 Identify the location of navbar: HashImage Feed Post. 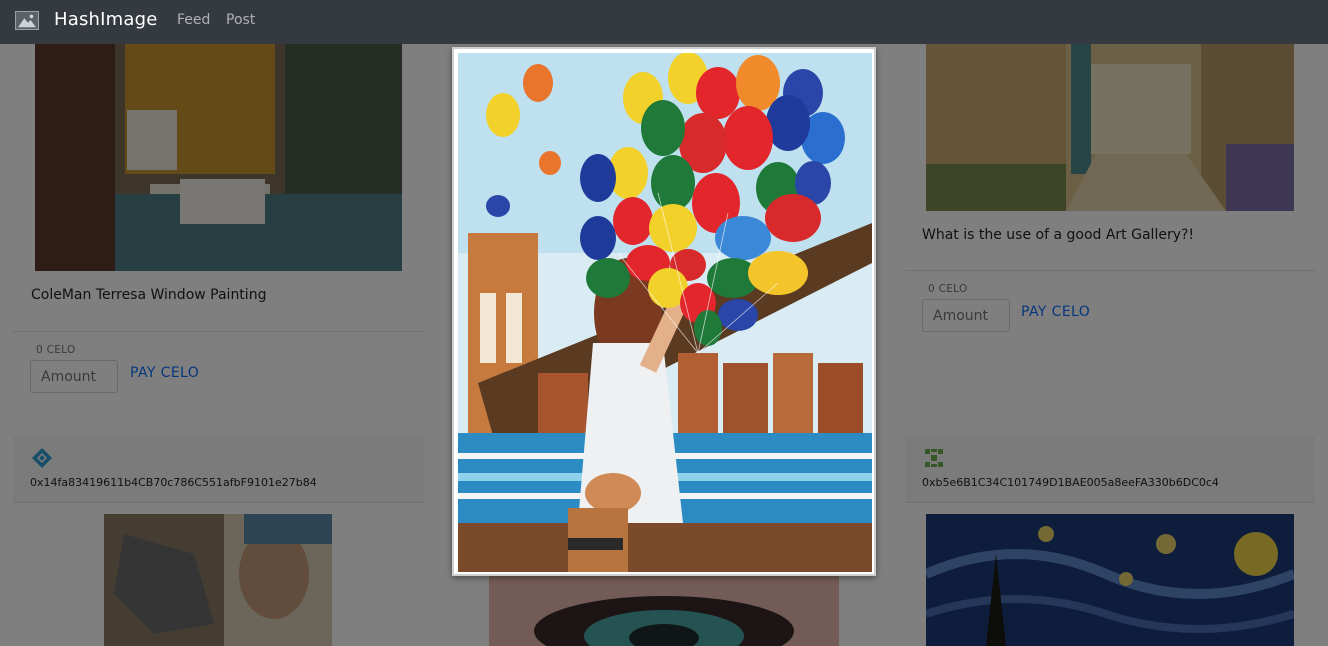
(664, 22).